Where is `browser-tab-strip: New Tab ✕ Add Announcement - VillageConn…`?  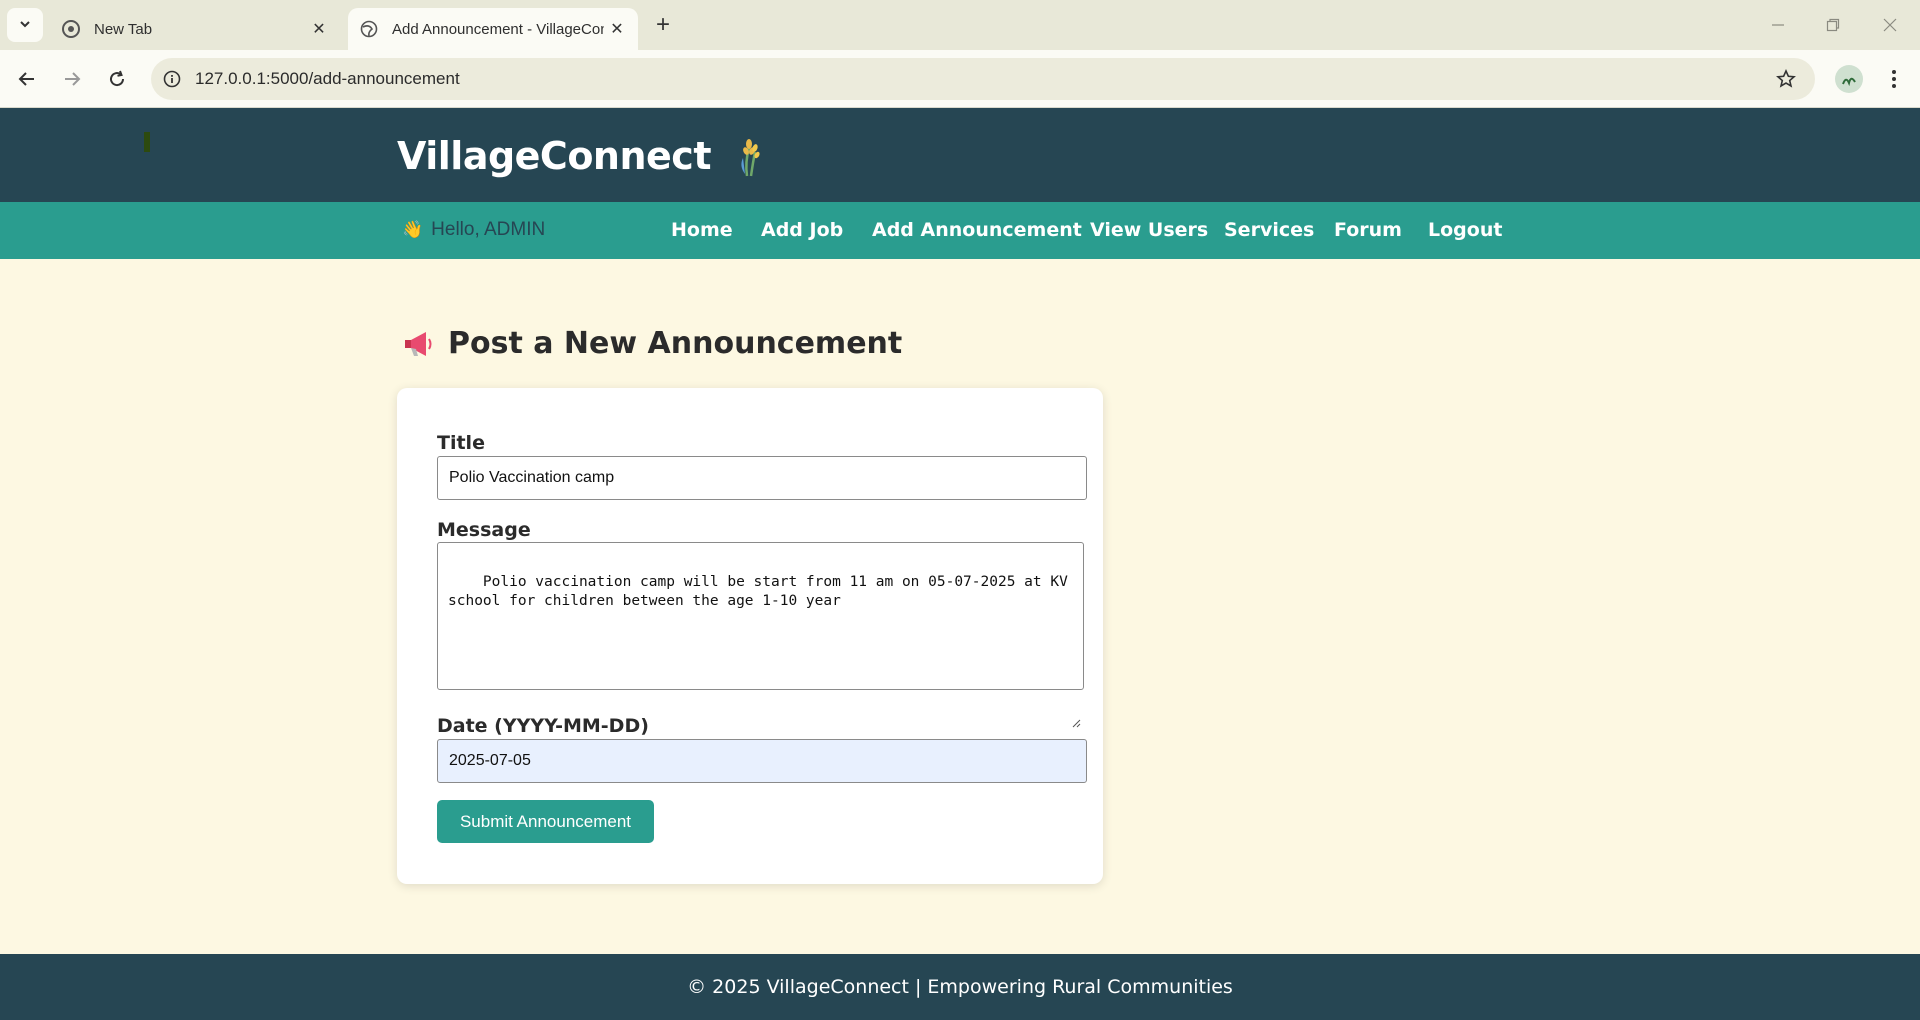 browser-tab-strip: New Tab ✕ Add Announcement - VillageConn… is located at coordinates (960, 25).